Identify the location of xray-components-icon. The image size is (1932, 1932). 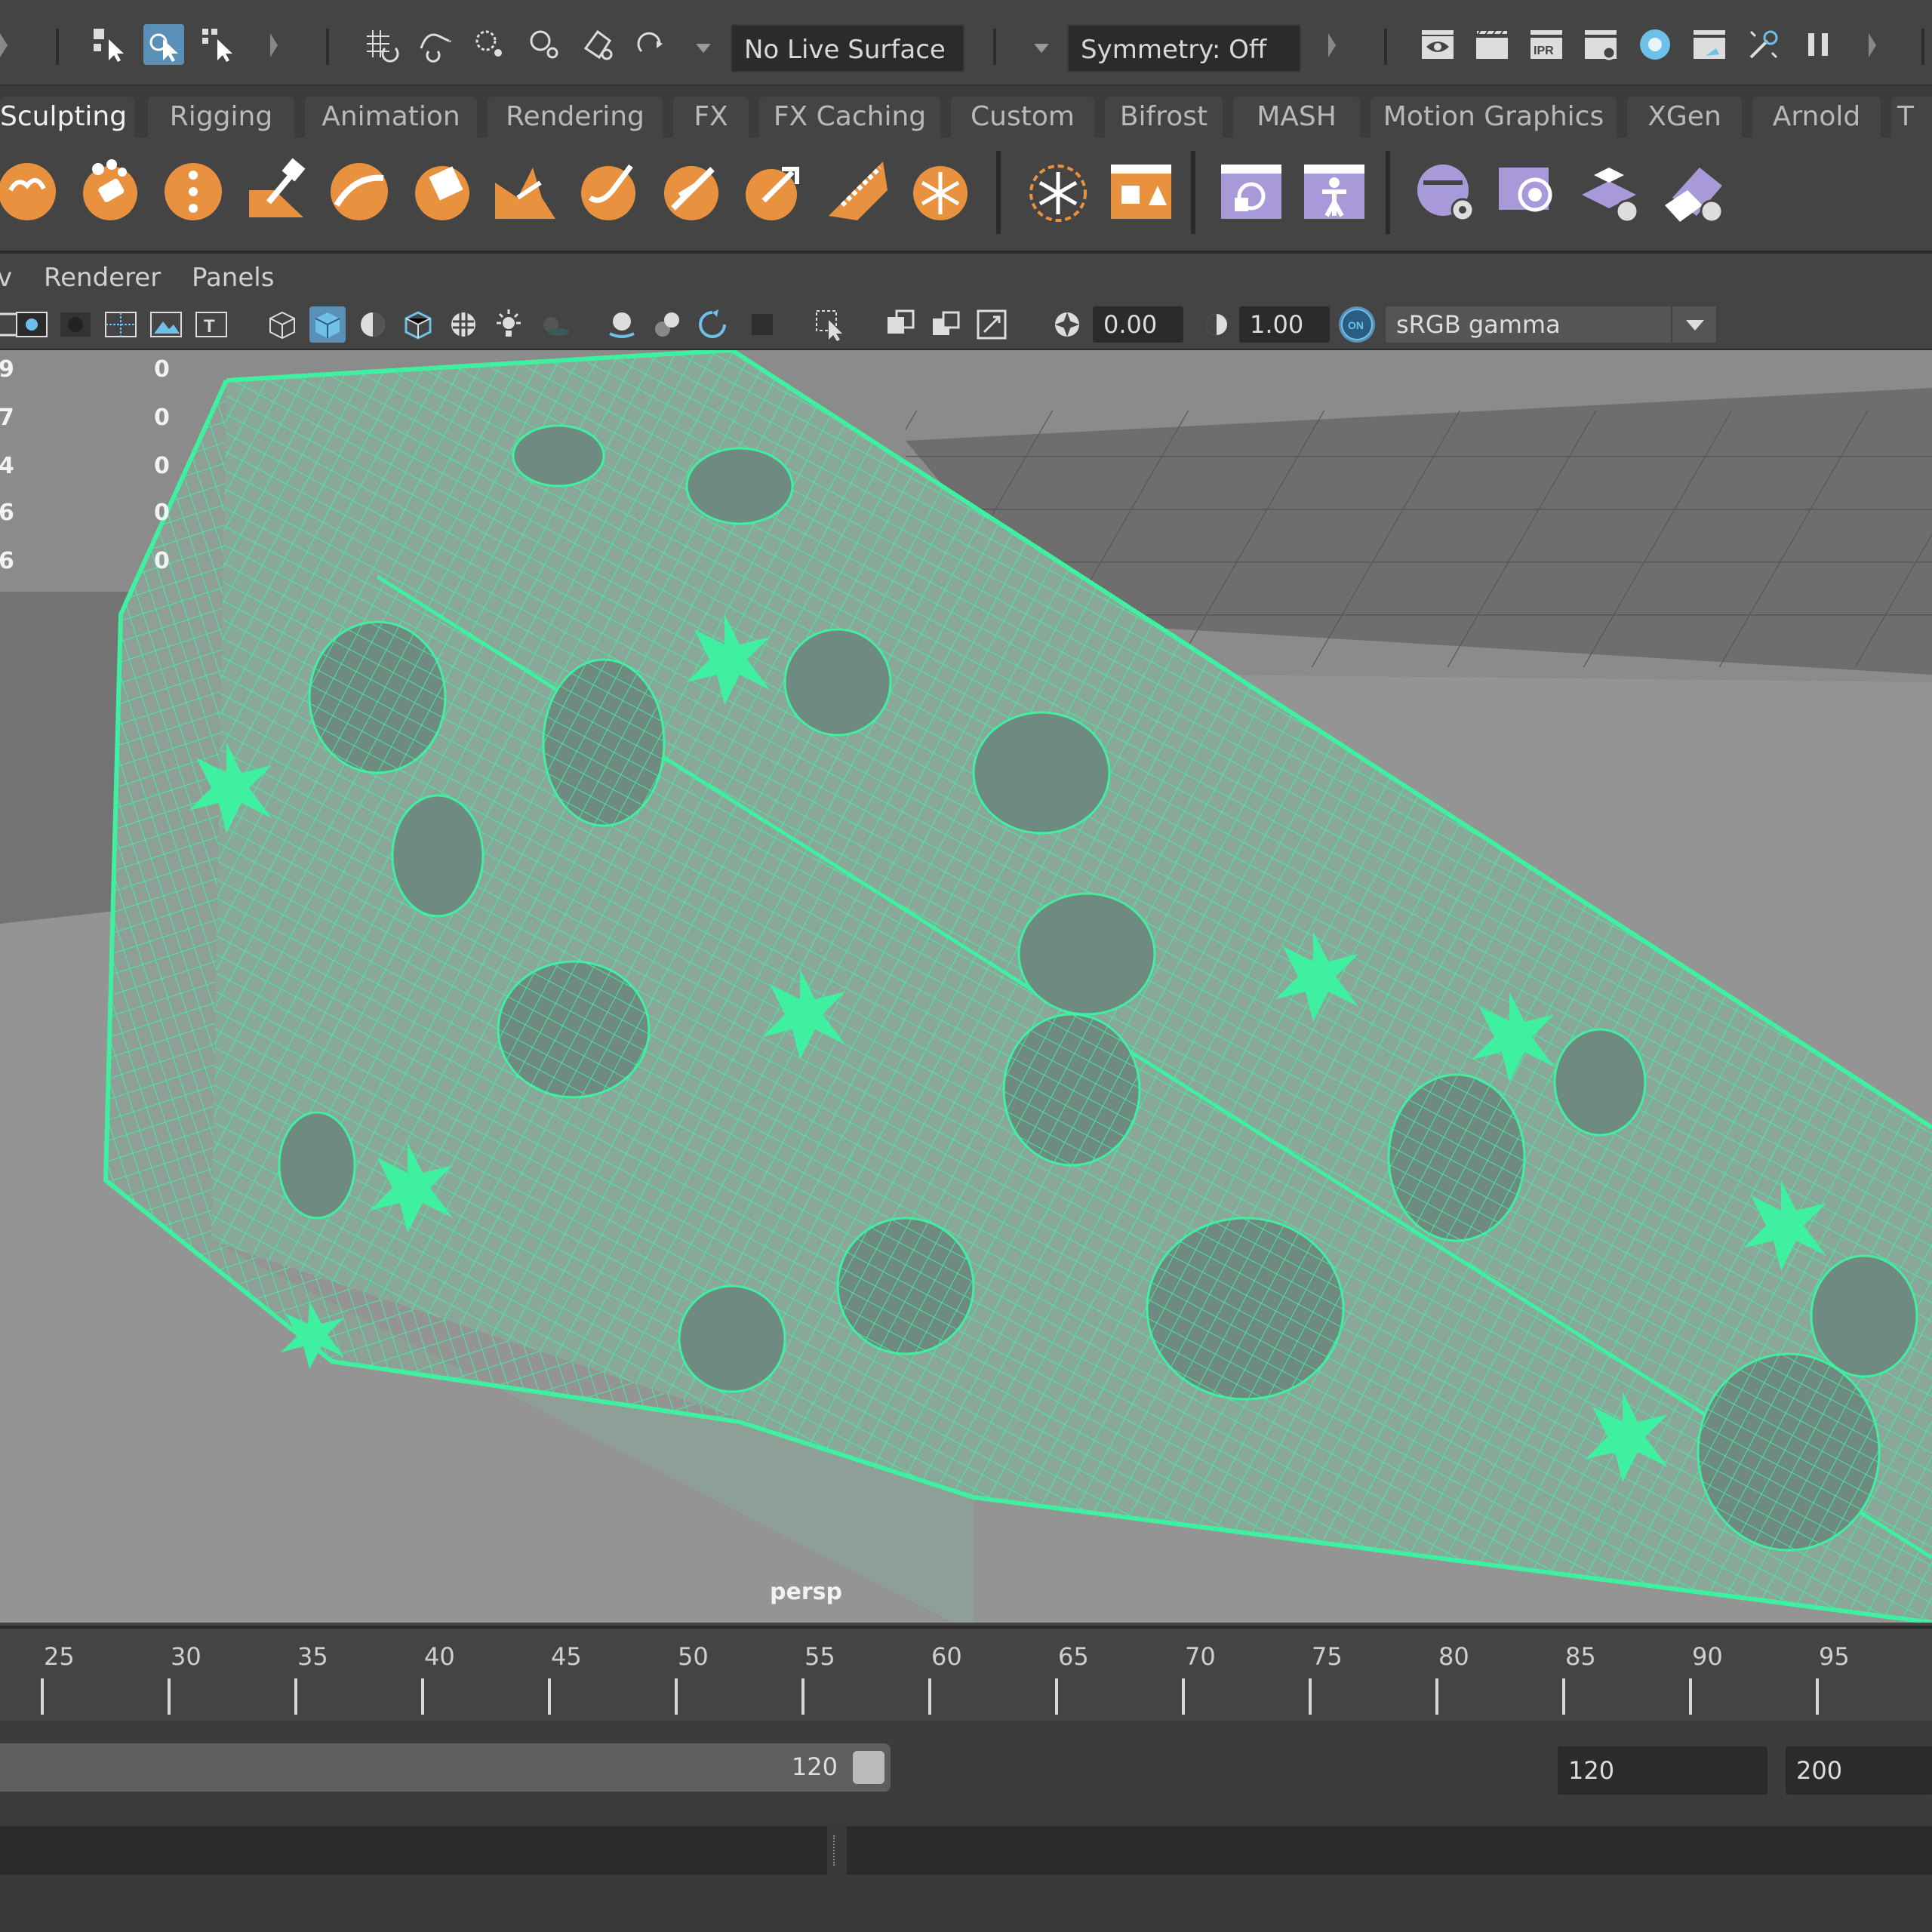
(992, 324).